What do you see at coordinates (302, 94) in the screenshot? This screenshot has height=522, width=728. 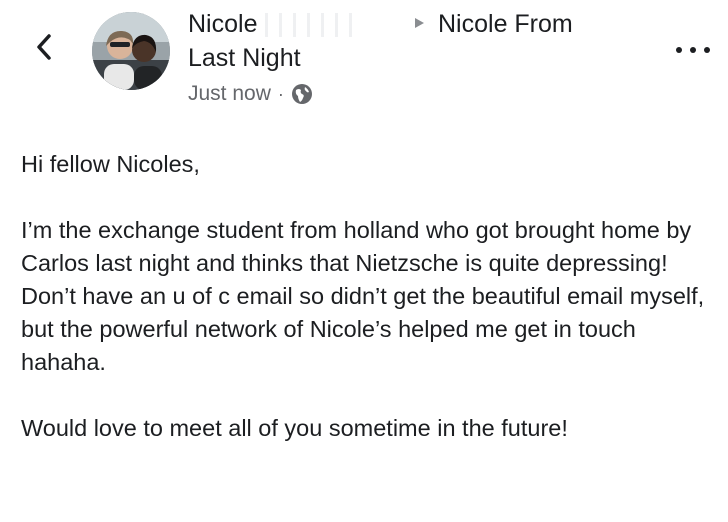 I see `globe-icon` at bounding box center [302, 94].